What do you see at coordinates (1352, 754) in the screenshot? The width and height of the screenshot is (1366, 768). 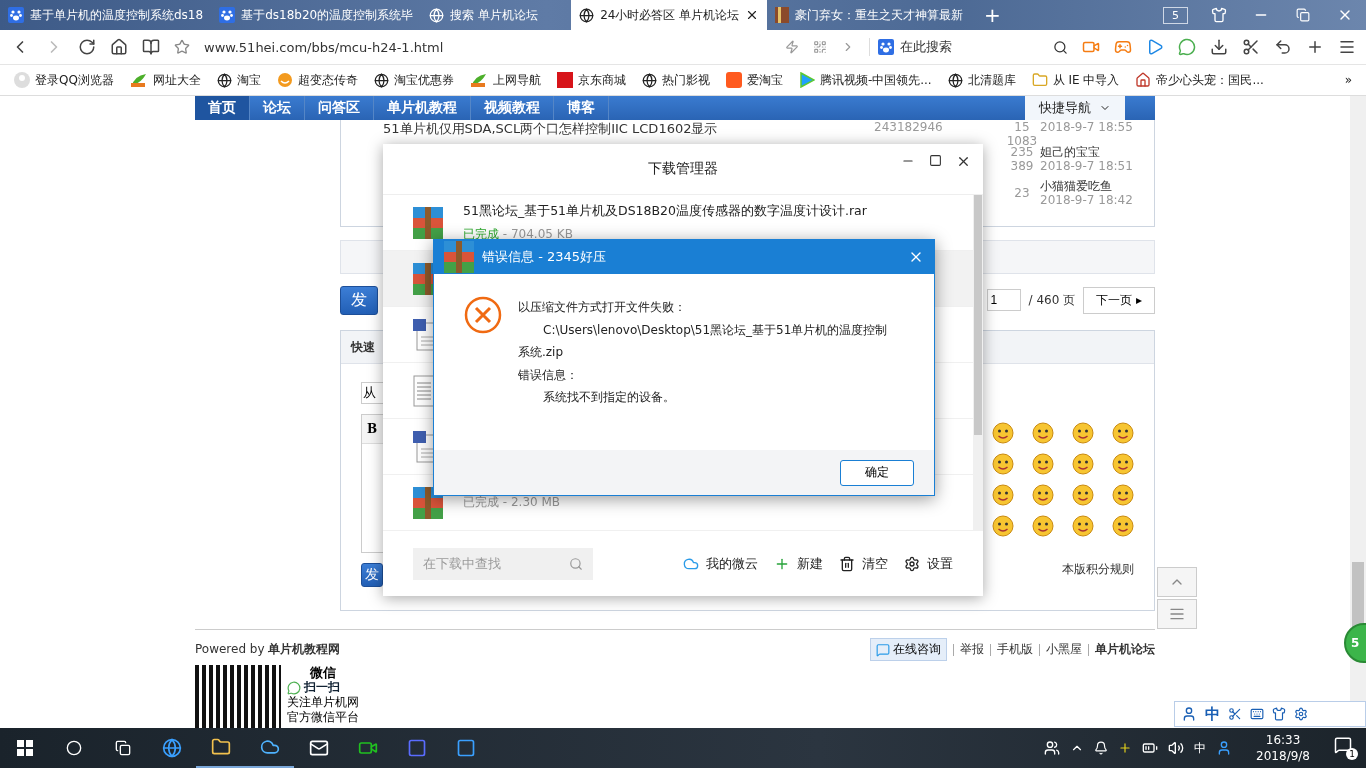 I see `notification-count: 1` at bounding box center [1352, 754].